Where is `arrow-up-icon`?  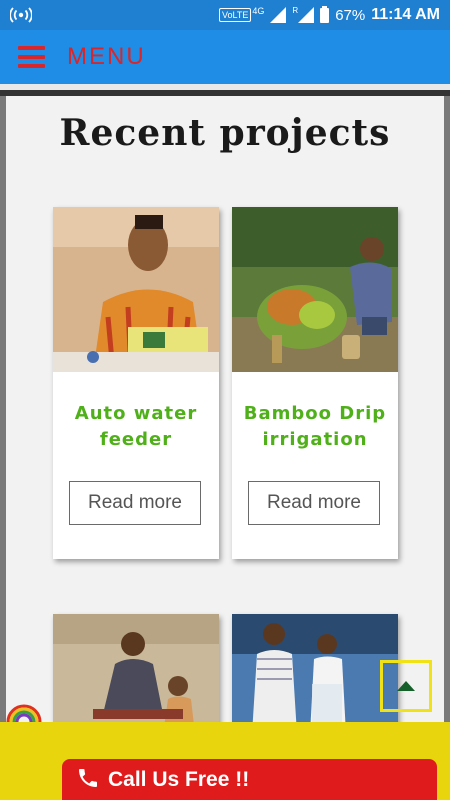 arrow-up-icon is located at coordinates (406, 686).